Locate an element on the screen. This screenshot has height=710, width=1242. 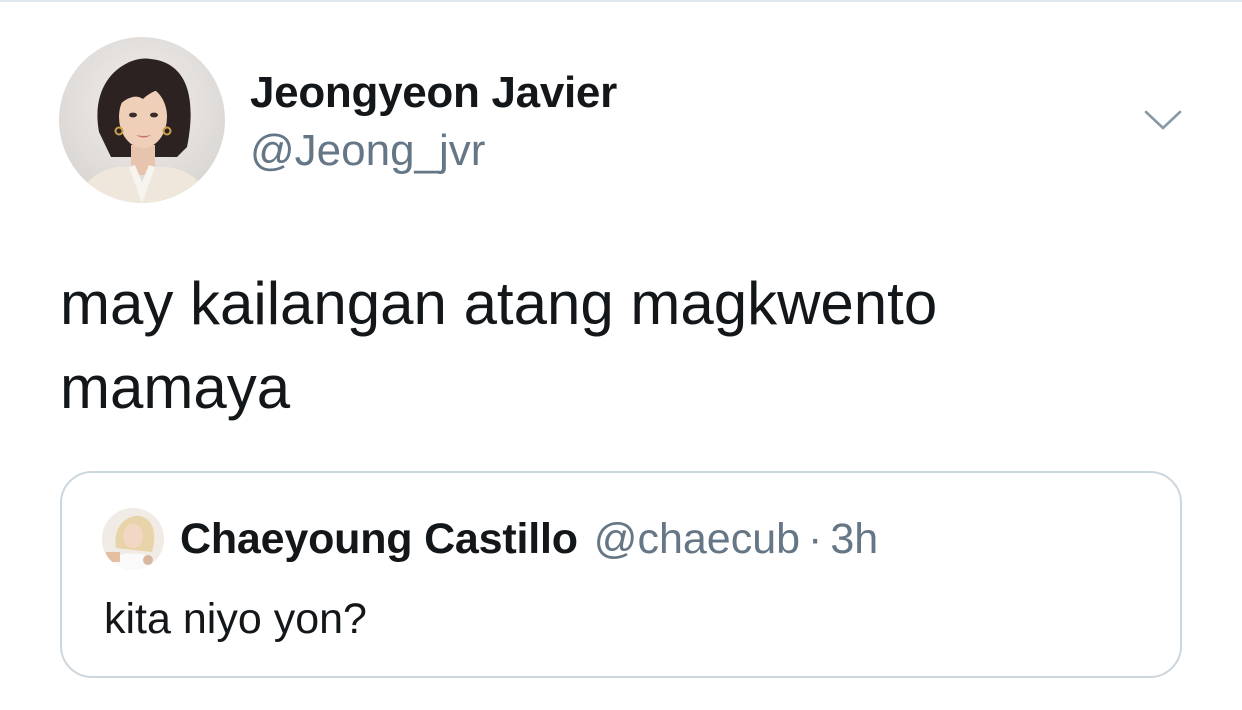
quoted-author-name: Chaeyoung Castillo is located at coordinates (379, 539).